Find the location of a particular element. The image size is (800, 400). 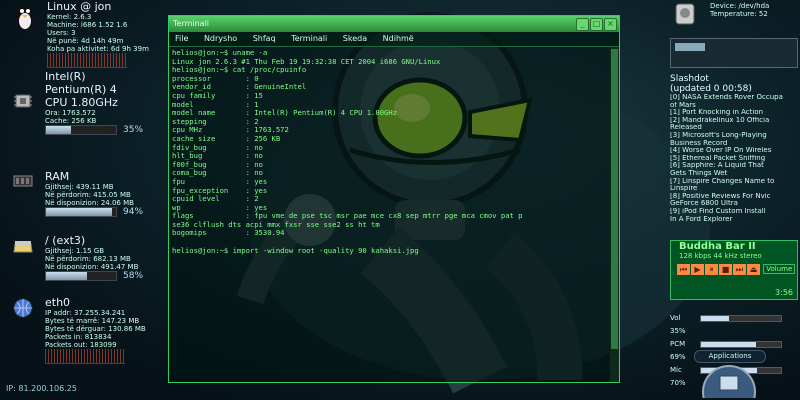

hard-disk-icon is located at coordinates (23, 247).